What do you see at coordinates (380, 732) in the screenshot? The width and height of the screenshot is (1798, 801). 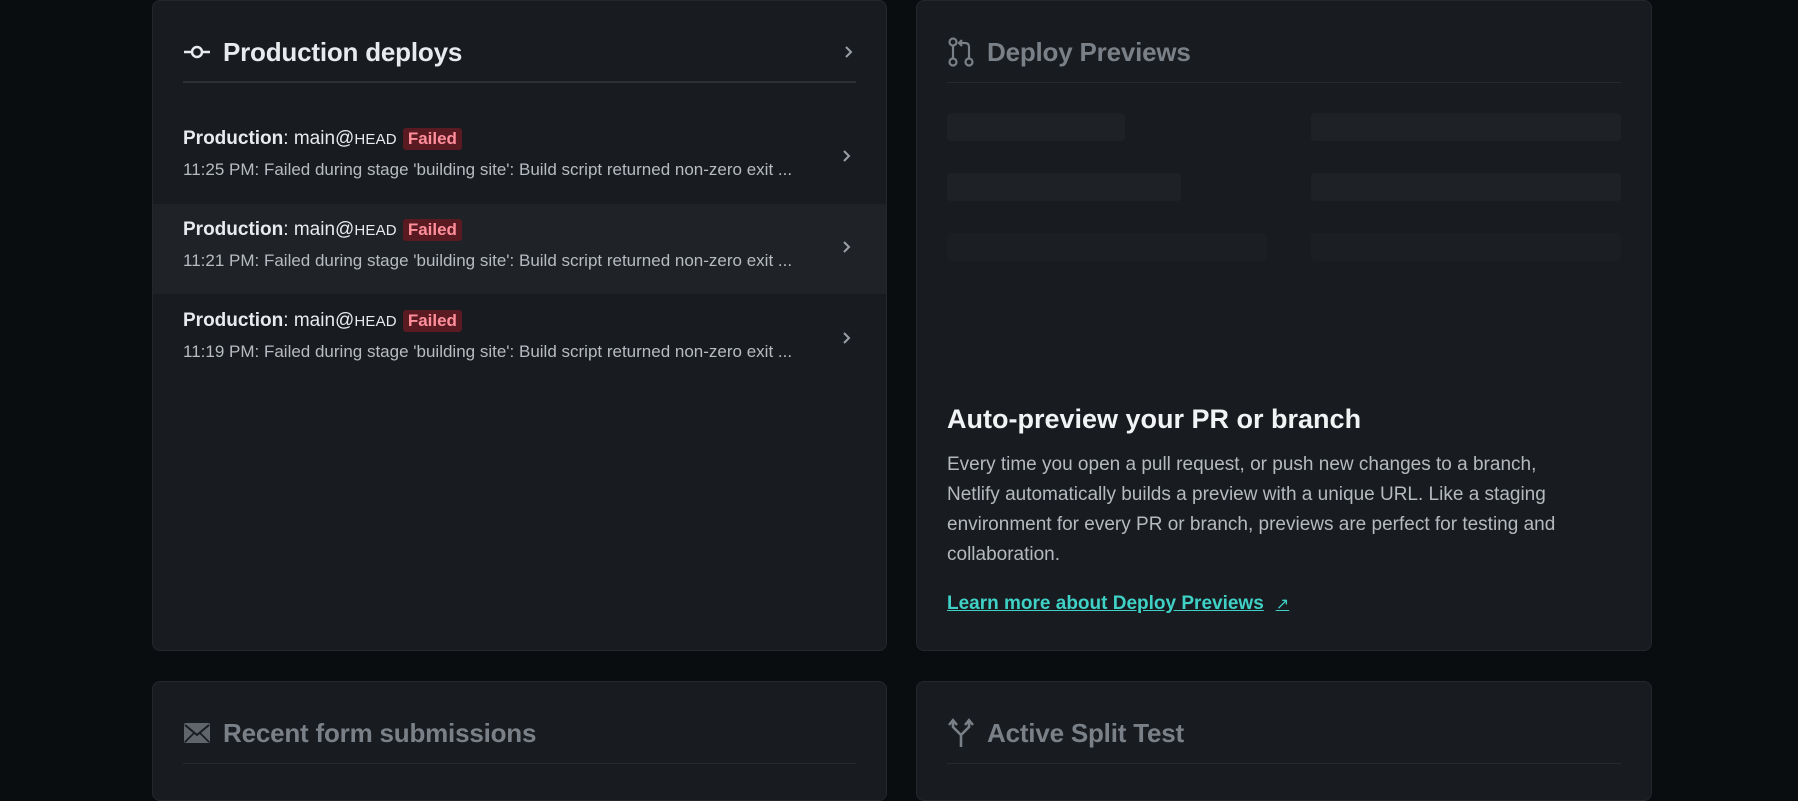 I see `recent-forms-title: Recent form submissions` at bounding box center [380, 732].